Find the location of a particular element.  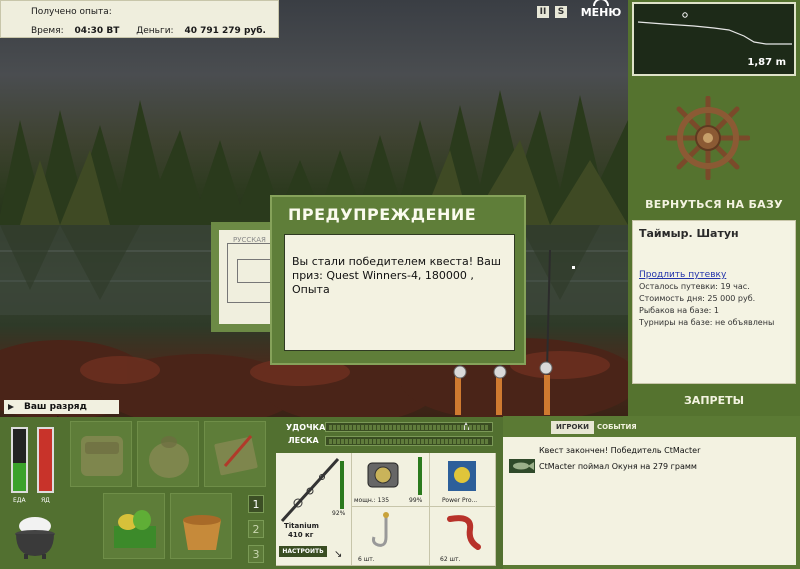

sound-button: S is located at coordinates (561, 12).